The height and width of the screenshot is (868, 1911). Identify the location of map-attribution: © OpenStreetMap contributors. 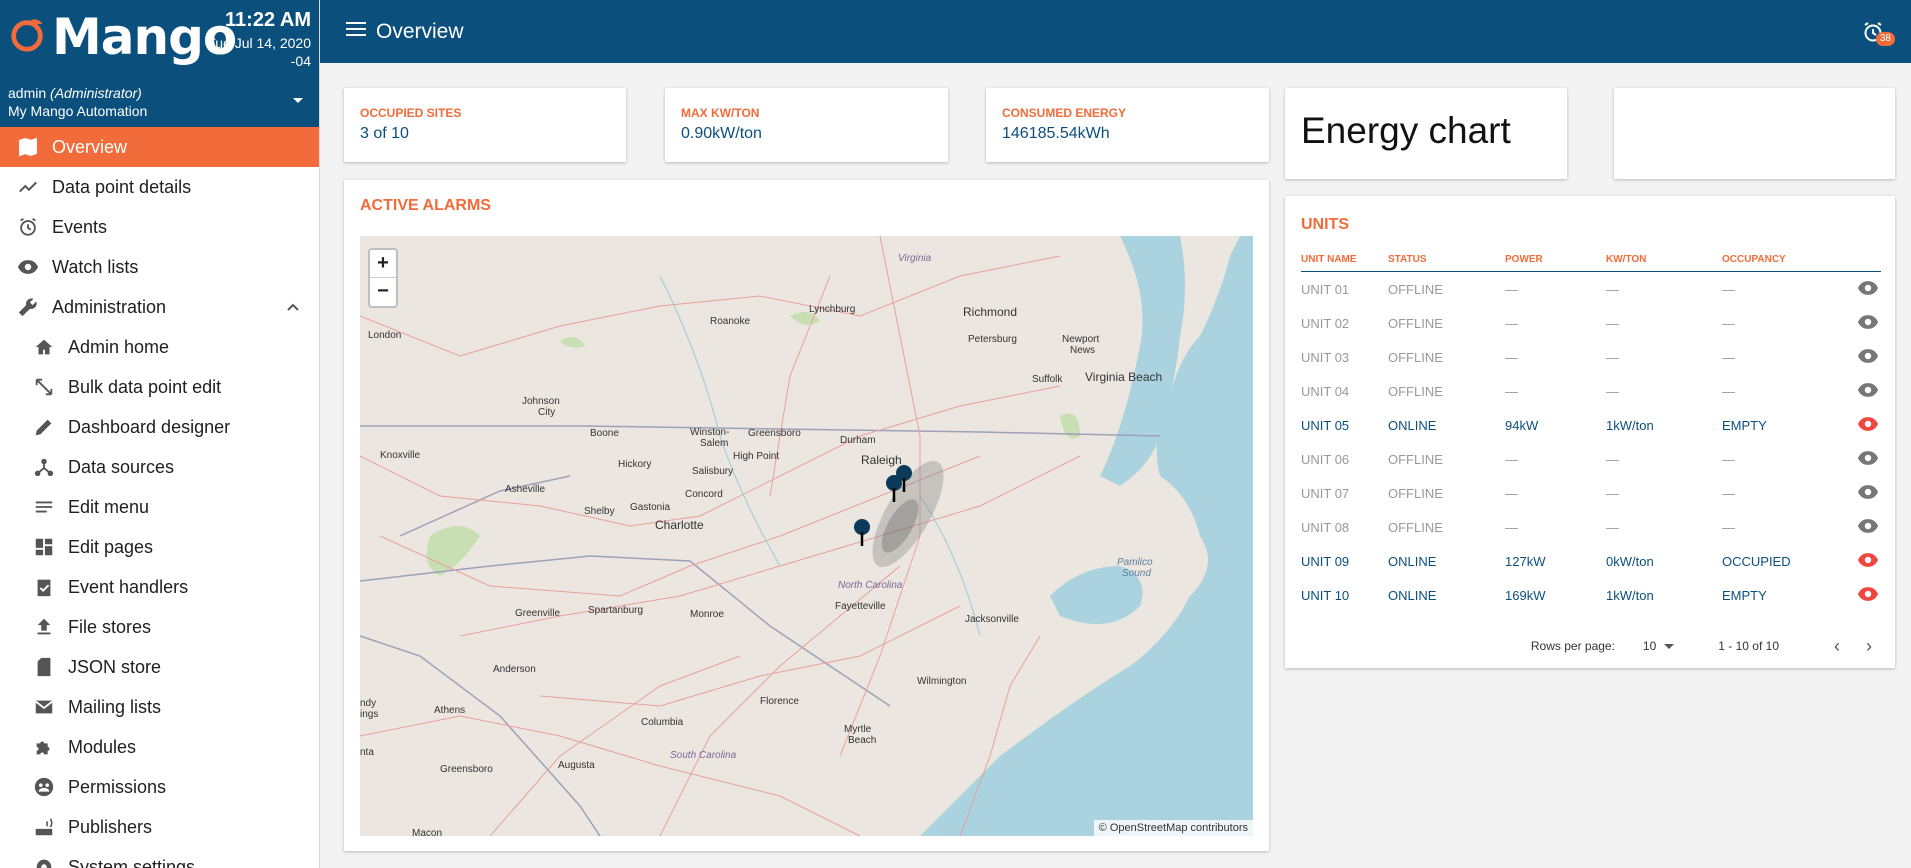
(1173, 828).